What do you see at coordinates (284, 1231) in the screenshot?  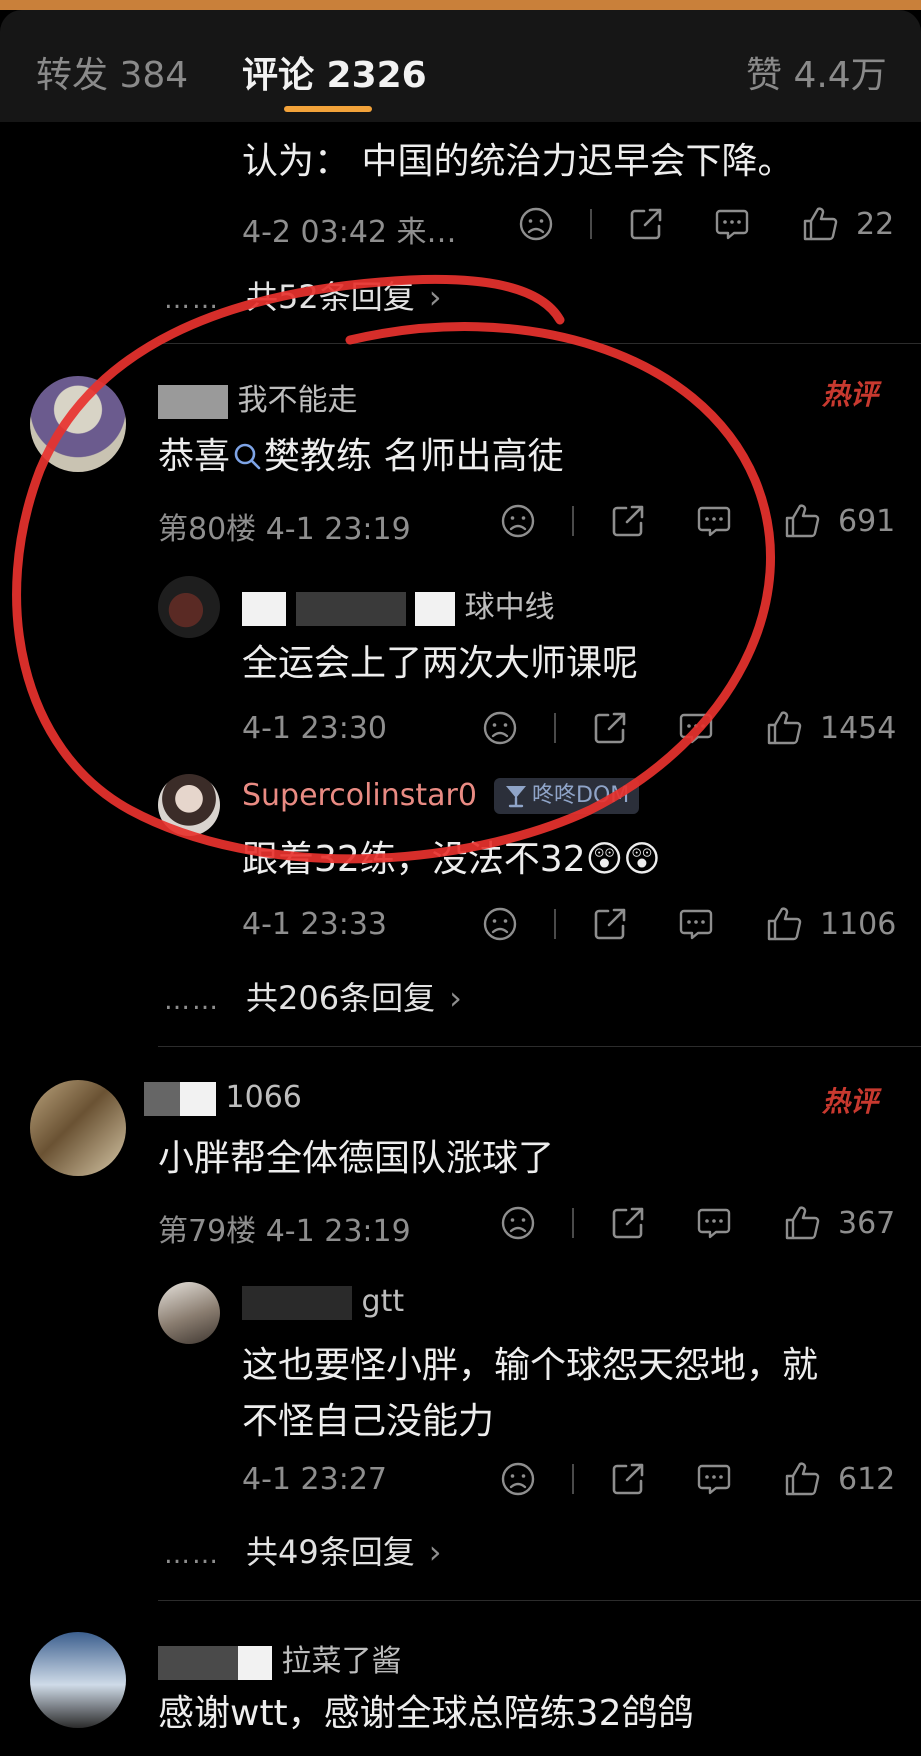 I see `comment-meta: 第79楼 4-1 23:19` at bounding box center [284, 1231].